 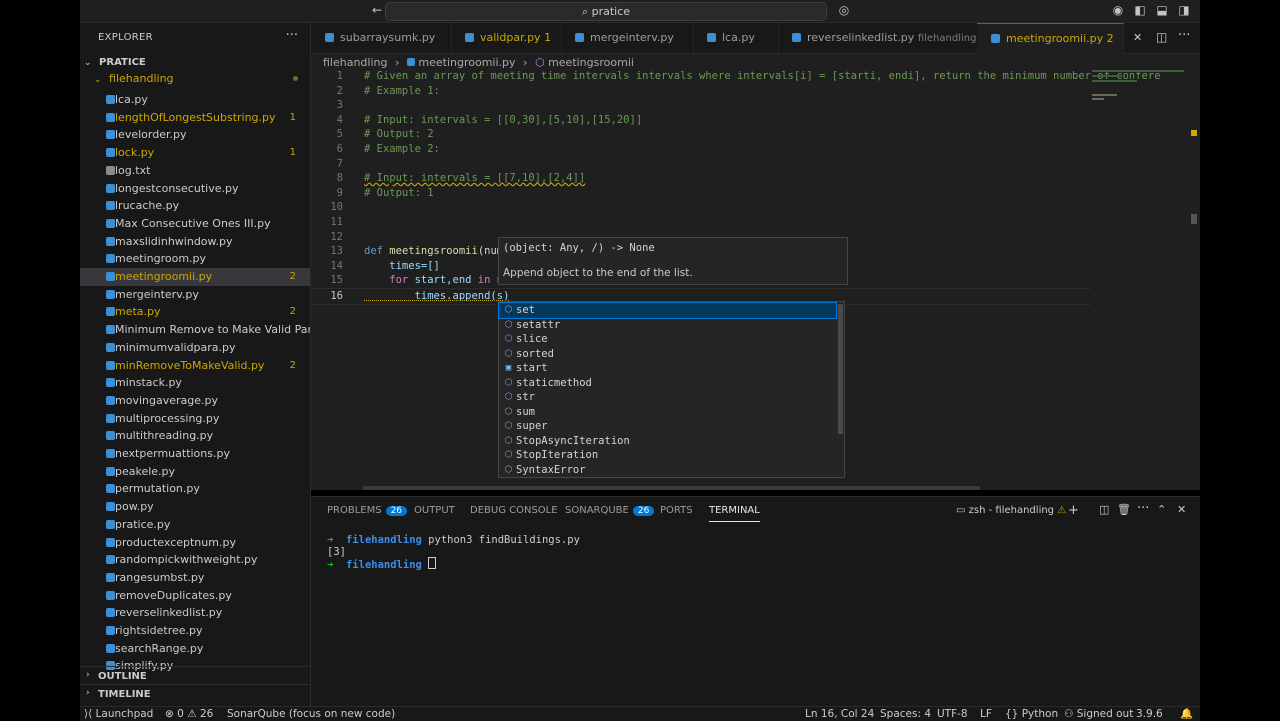 What do you see at coordinates (676, 510) in the screenshot?
I see `panel-tab: PORTS` at bounding box center [676, 510].